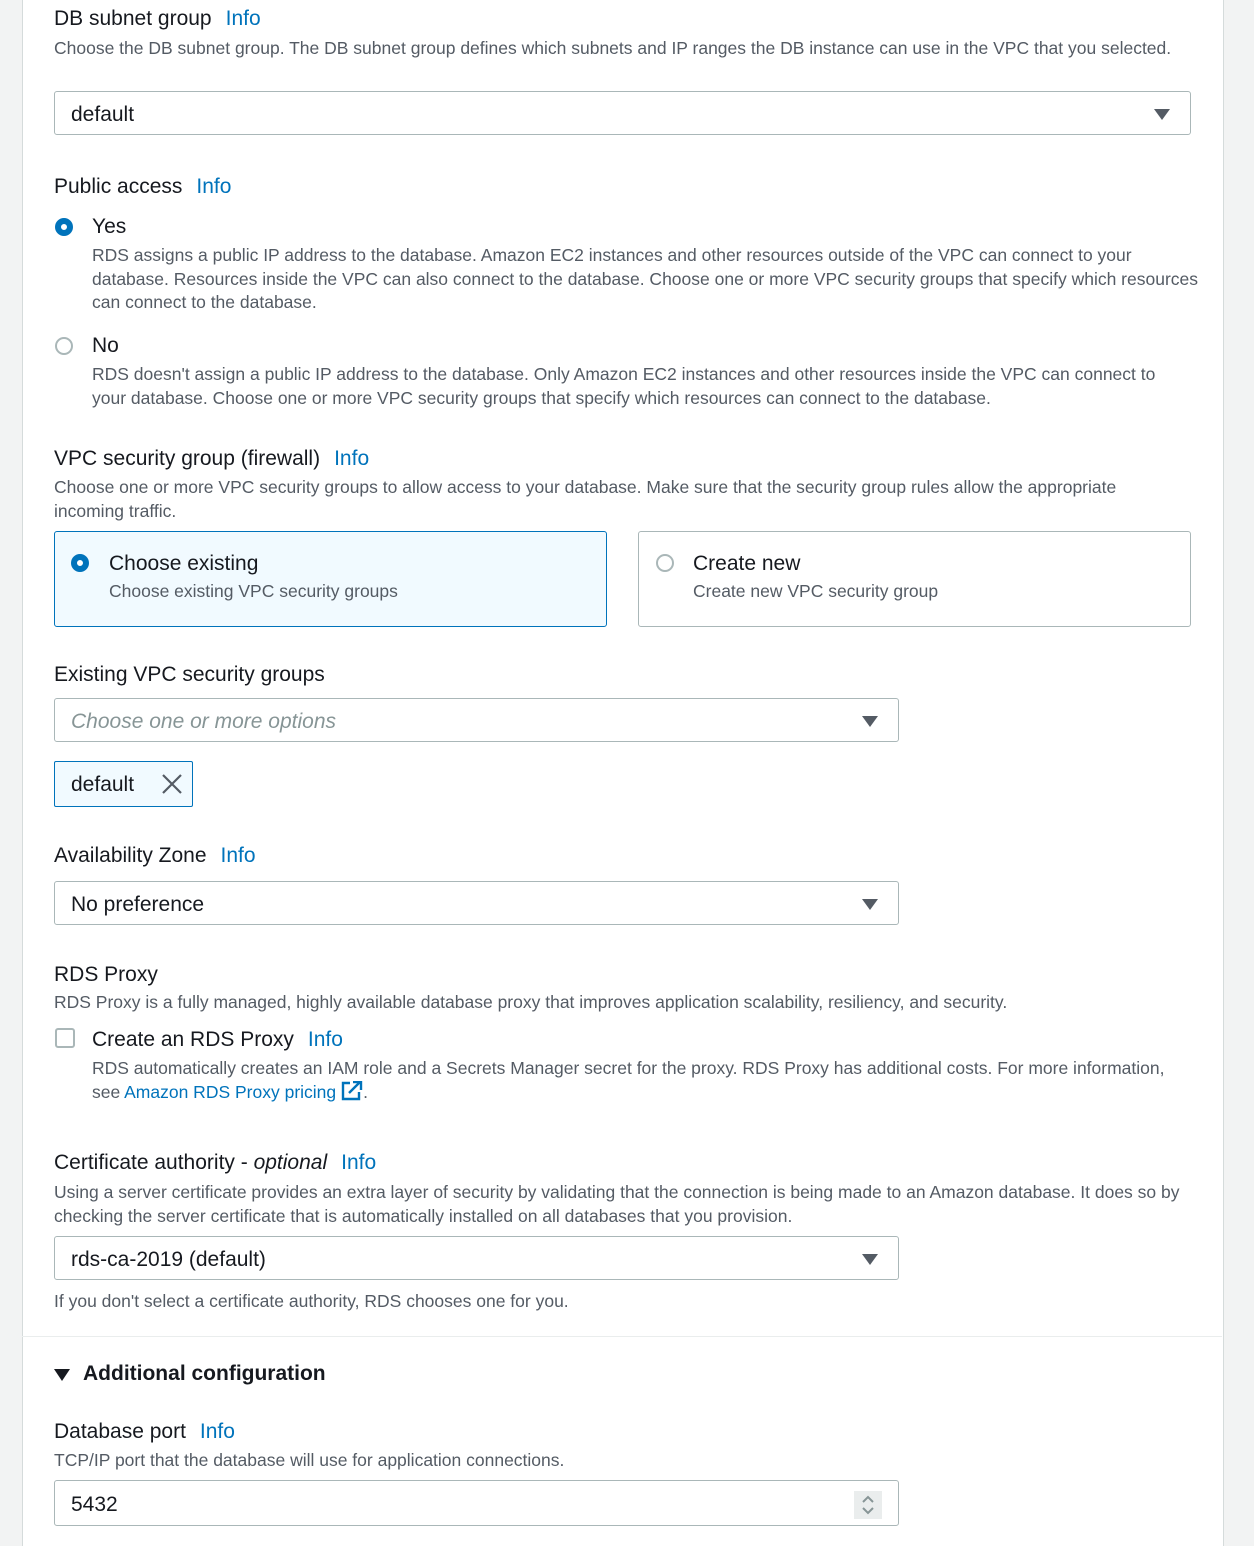  I want to click on section-divider, so click(622, 1336).